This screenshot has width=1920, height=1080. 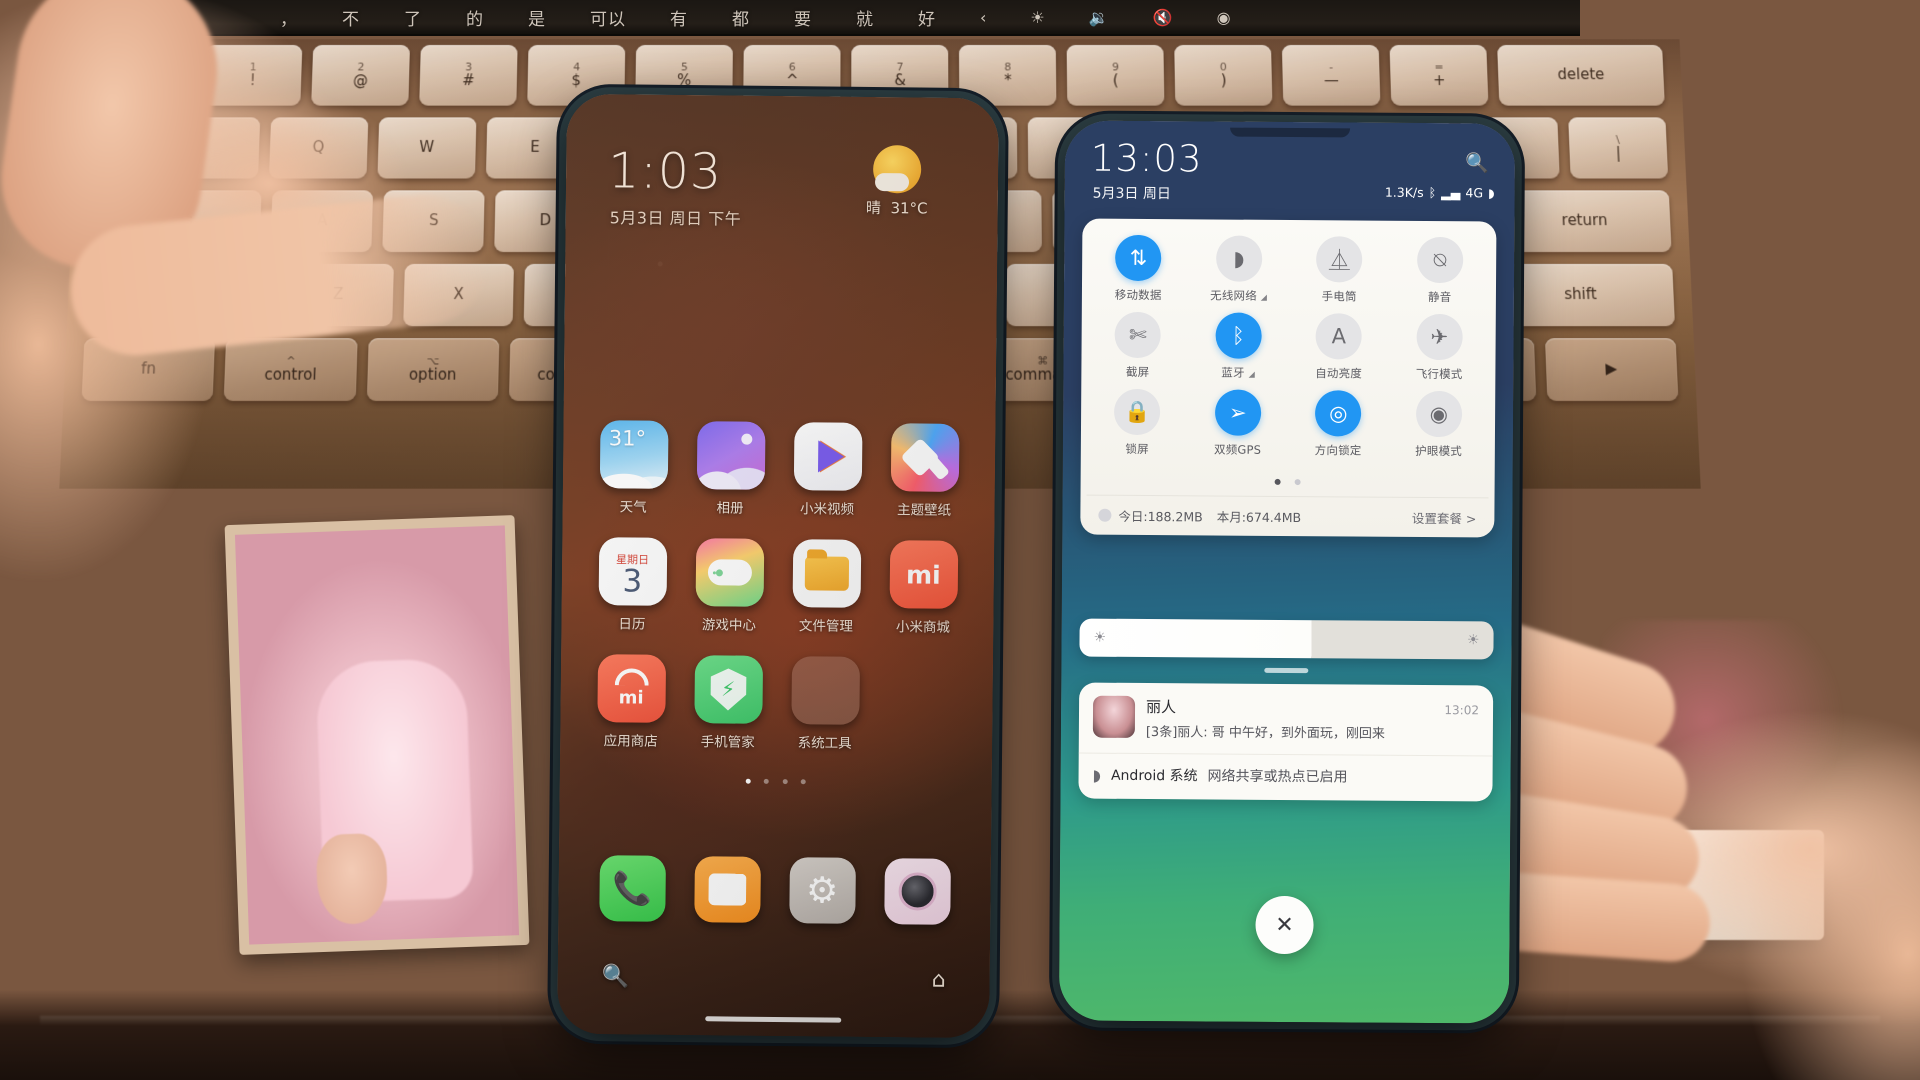 I want to click on app-gallery: 相册, so click(x=731, y=469).